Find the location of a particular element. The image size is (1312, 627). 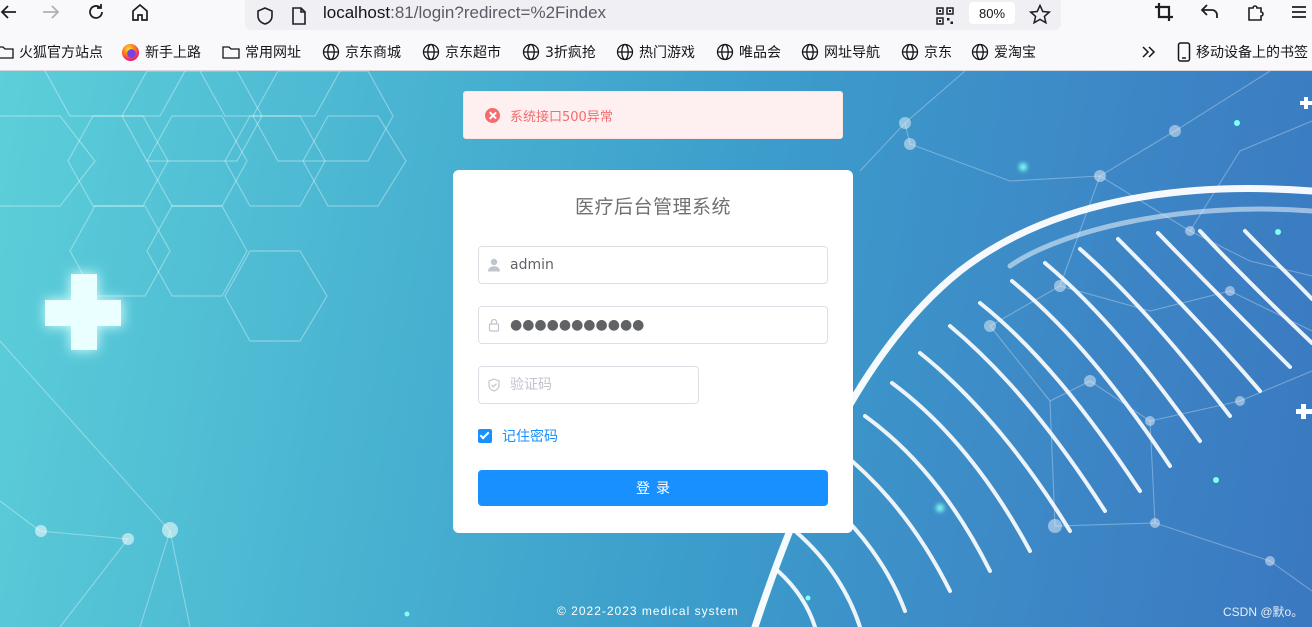

copyright-text: © 2022-2023 medical system is located at coordinates (648, 611).